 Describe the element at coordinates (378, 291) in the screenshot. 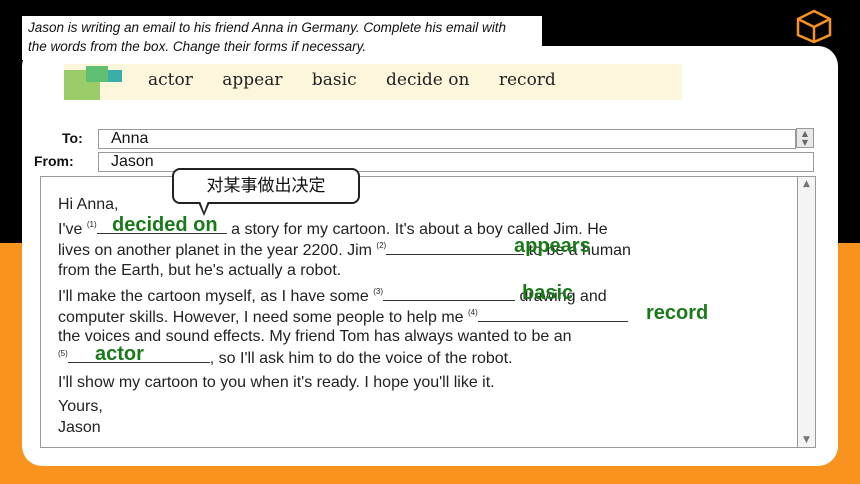

I see `blank-number: (3)` at that location.